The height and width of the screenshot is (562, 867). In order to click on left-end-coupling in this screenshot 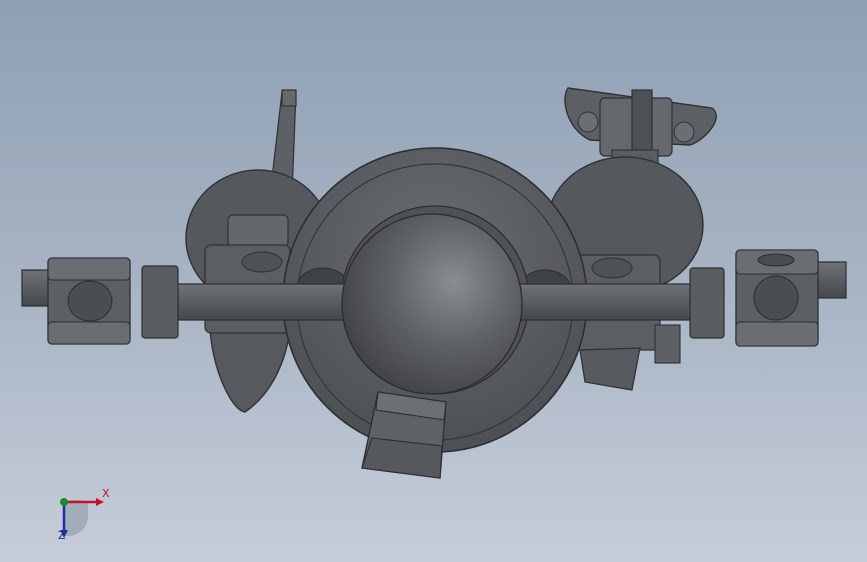, I will do `click(89, 301)`.